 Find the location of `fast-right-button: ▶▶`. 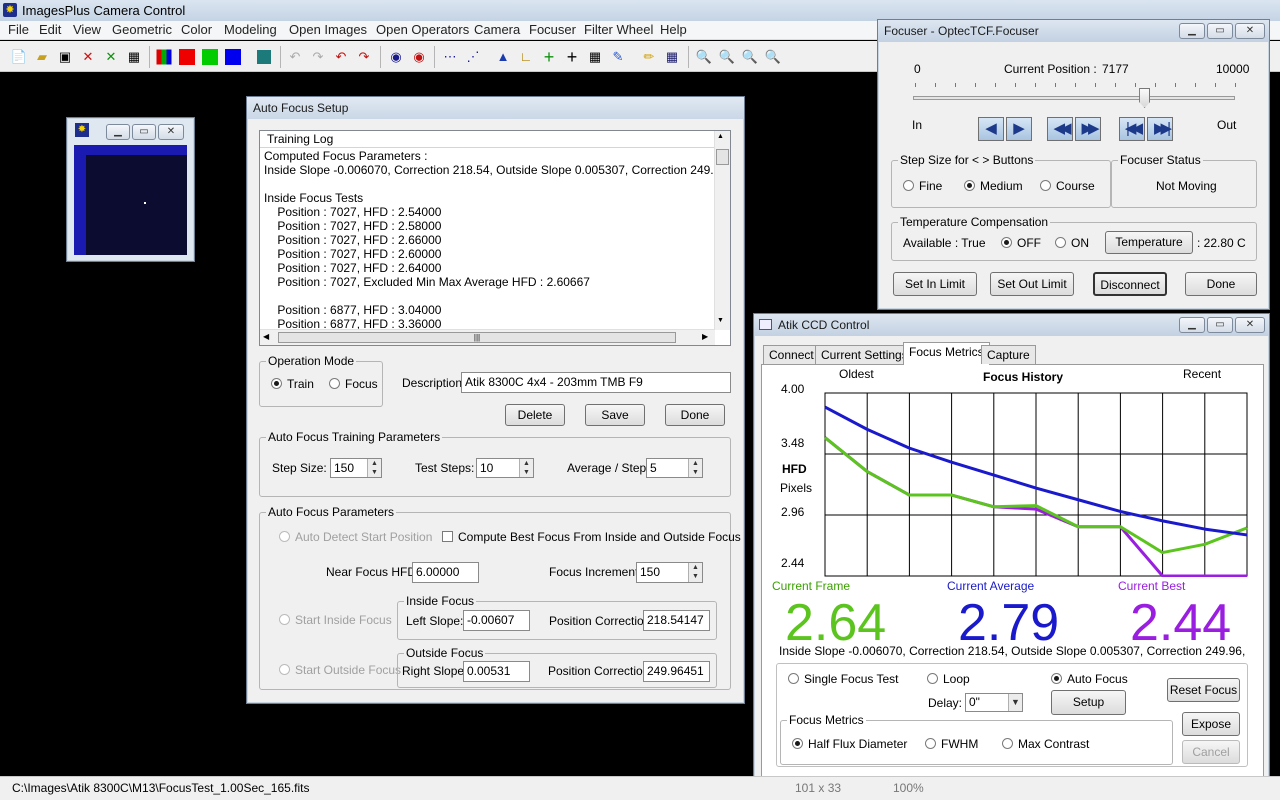

fast-right-button: ▶▶ is located at coordinates (1088, 129).